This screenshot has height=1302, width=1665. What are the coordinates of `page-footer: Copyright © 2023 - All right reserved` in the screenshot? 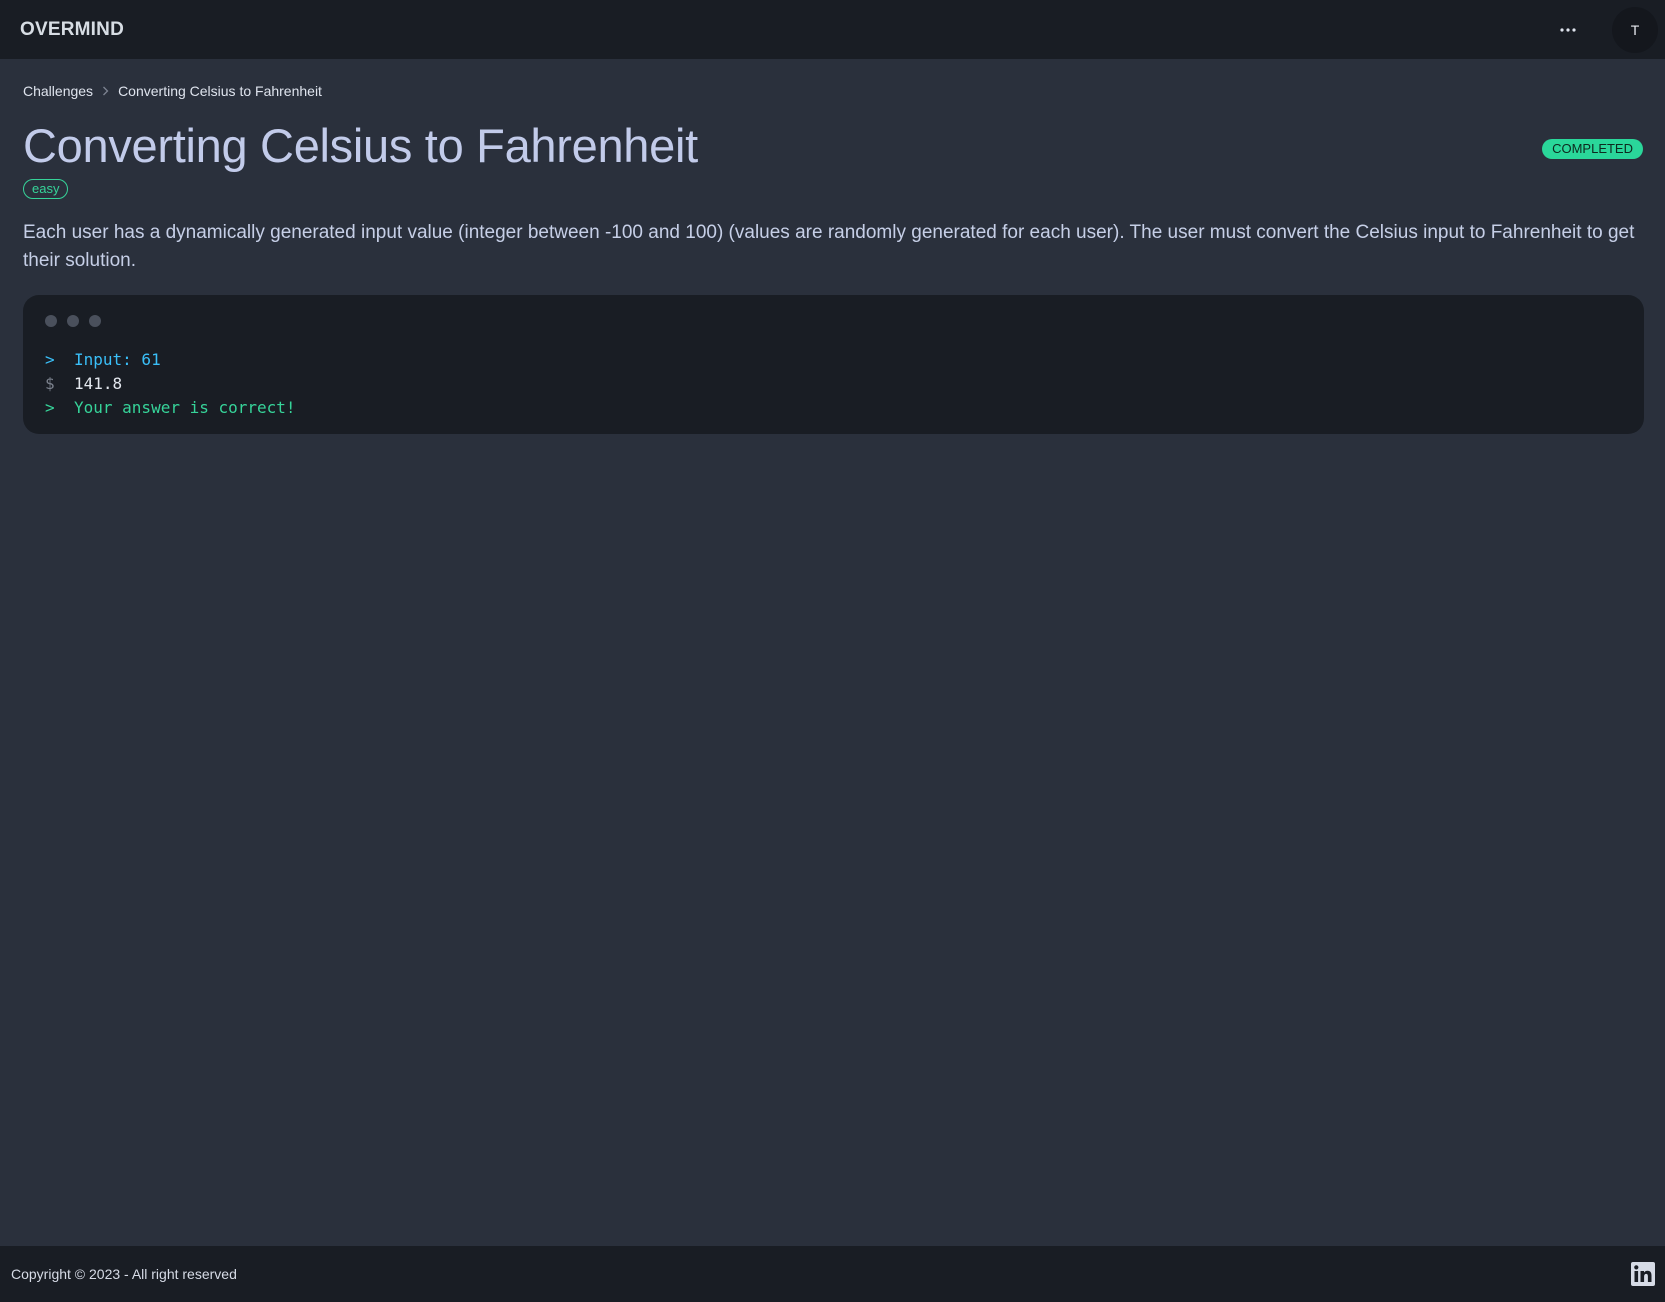 It's located at (832, 1274).